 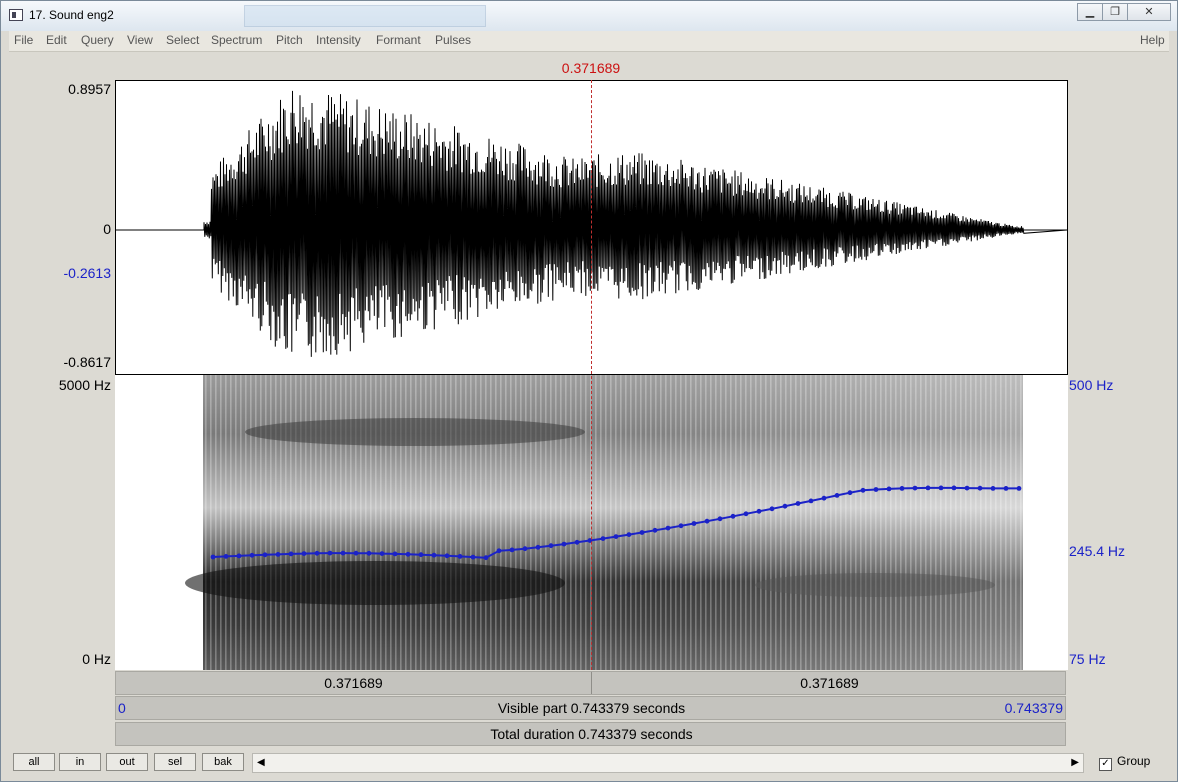 I want to click on pitch-cursor-value: 245.4 Hz, so click(x=1097, y=551).